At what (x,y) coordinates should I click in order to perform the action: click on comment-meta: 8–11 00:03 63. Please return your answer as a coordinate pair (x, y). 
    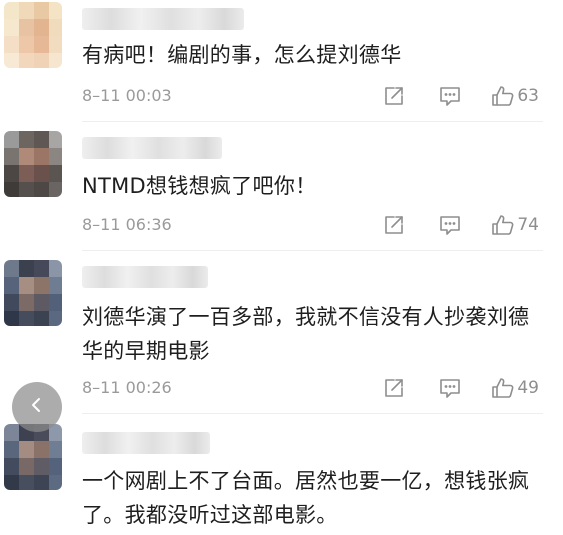
    Looking at the image, I should click on (310, 96).